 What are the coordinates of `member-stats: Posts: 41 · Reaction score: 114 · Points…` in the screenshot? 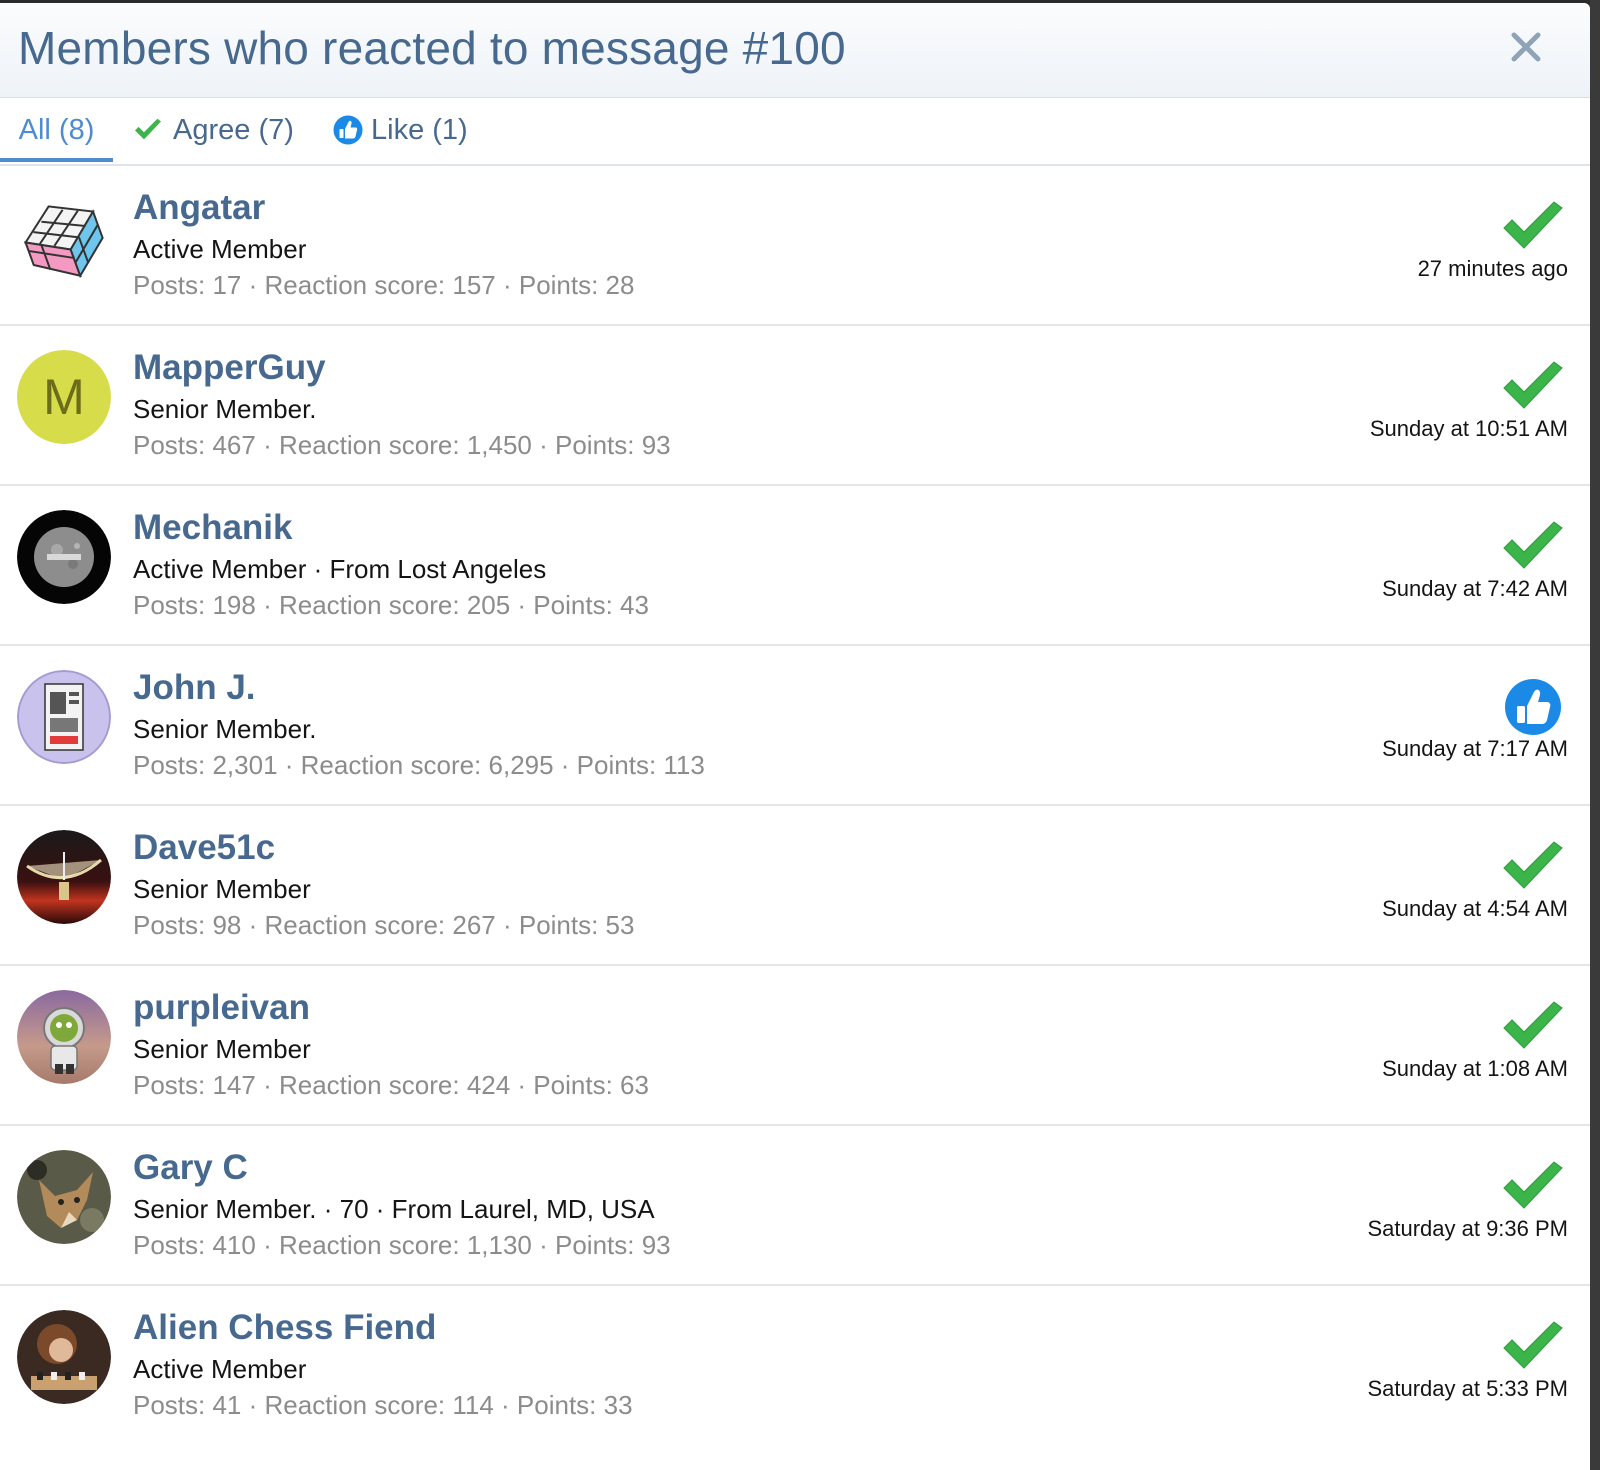 It's located at (383, 1405).